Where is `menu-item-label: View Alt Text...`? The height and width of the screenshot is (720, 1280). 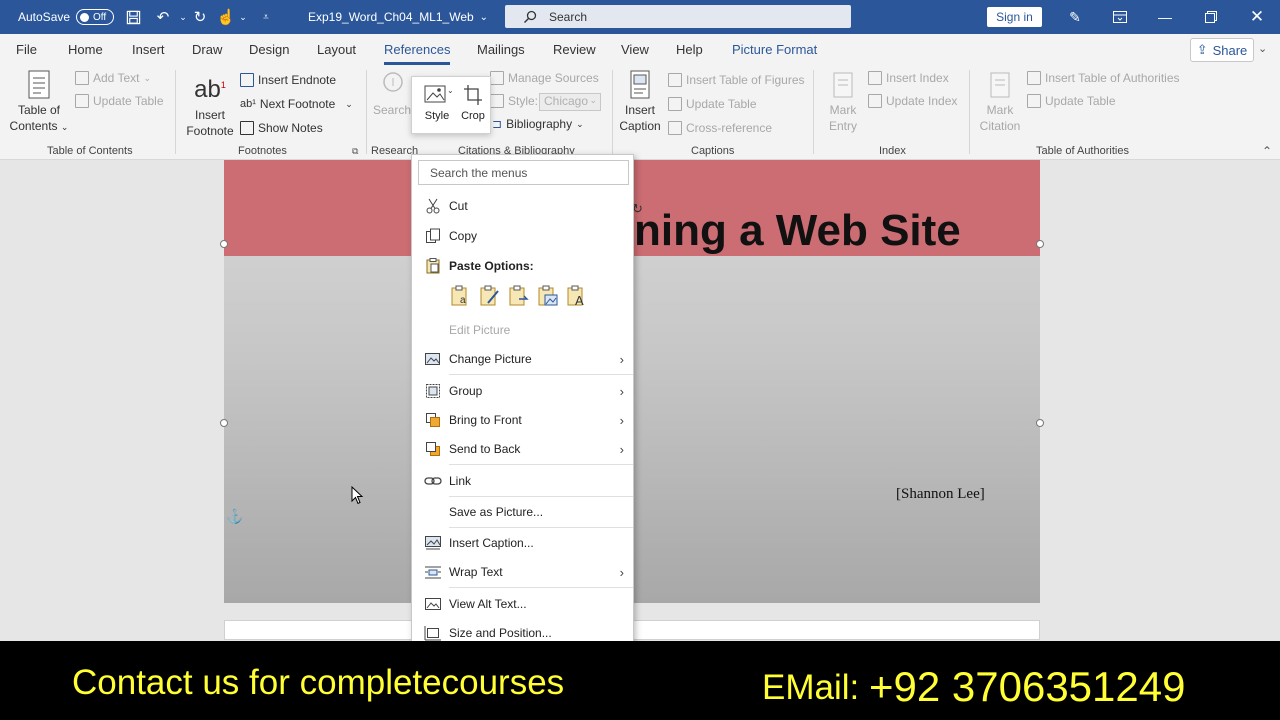 menu-item-label: View Alt Text... is located at coordinates (488, 604).